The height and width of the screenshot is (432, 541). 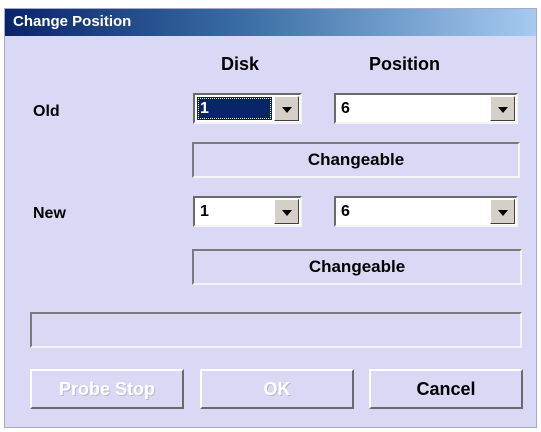 I want to click on position-column-header: Position, so click(x=404, y=64).